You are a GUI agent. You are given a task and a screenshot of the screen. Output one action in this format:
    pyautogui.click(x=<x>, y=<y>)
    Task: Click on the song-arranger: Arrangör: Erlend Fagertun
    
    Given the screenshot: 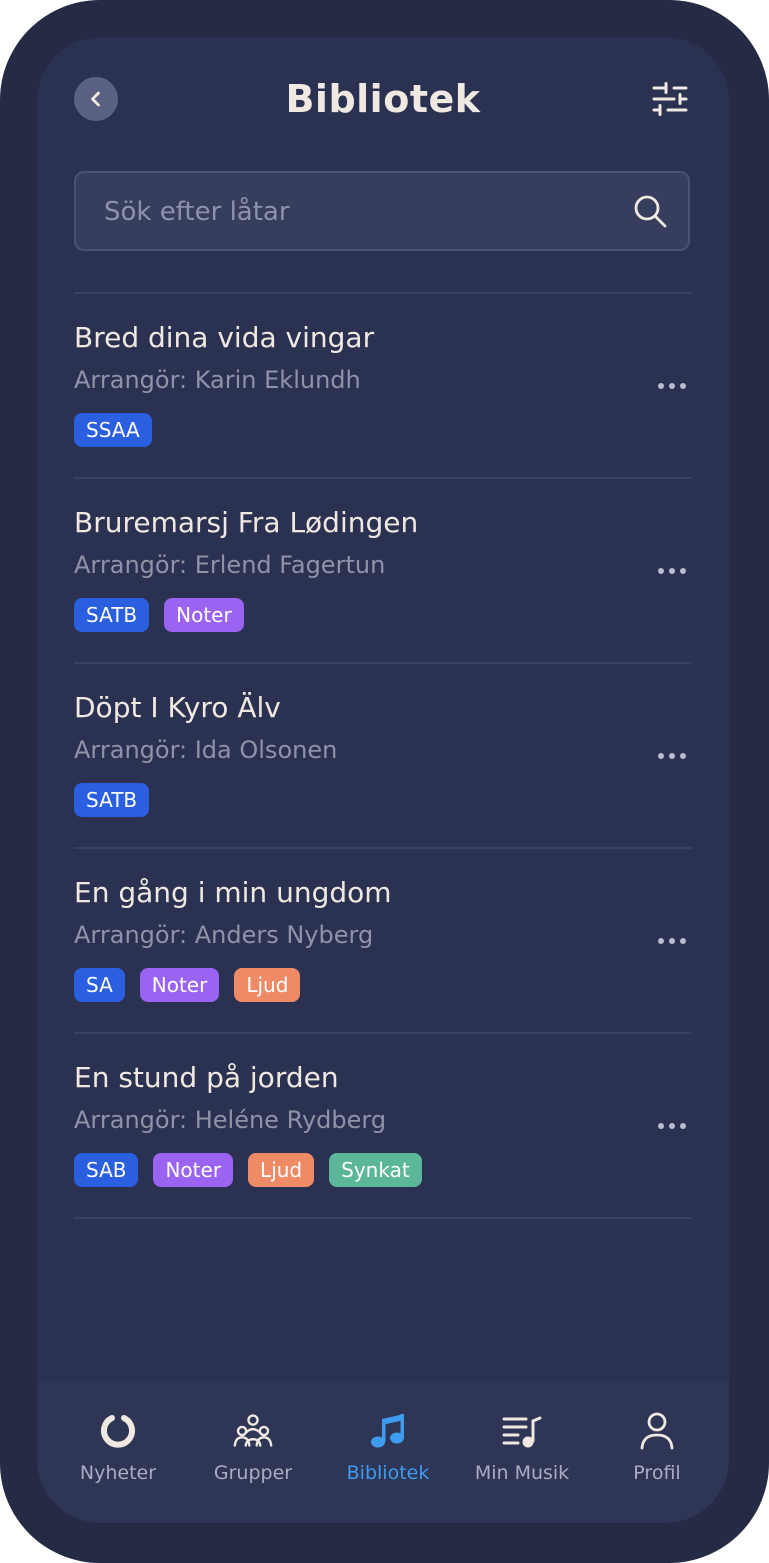 What is the action you would take?
    pyautogui.click(x=230, y=565)
    